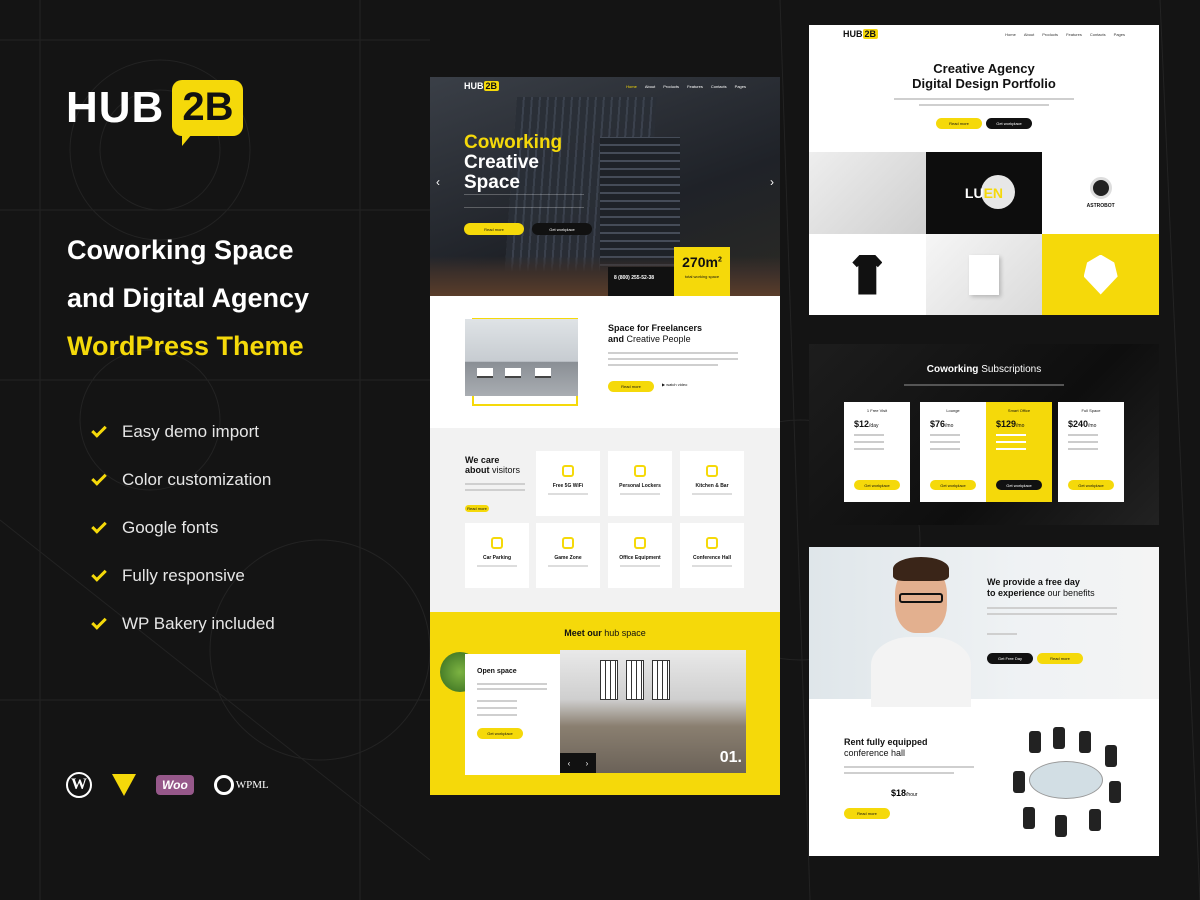 The image size is (1200, 900). I want to click on watch-video-link: ▶ watch video, so click(674, 384).